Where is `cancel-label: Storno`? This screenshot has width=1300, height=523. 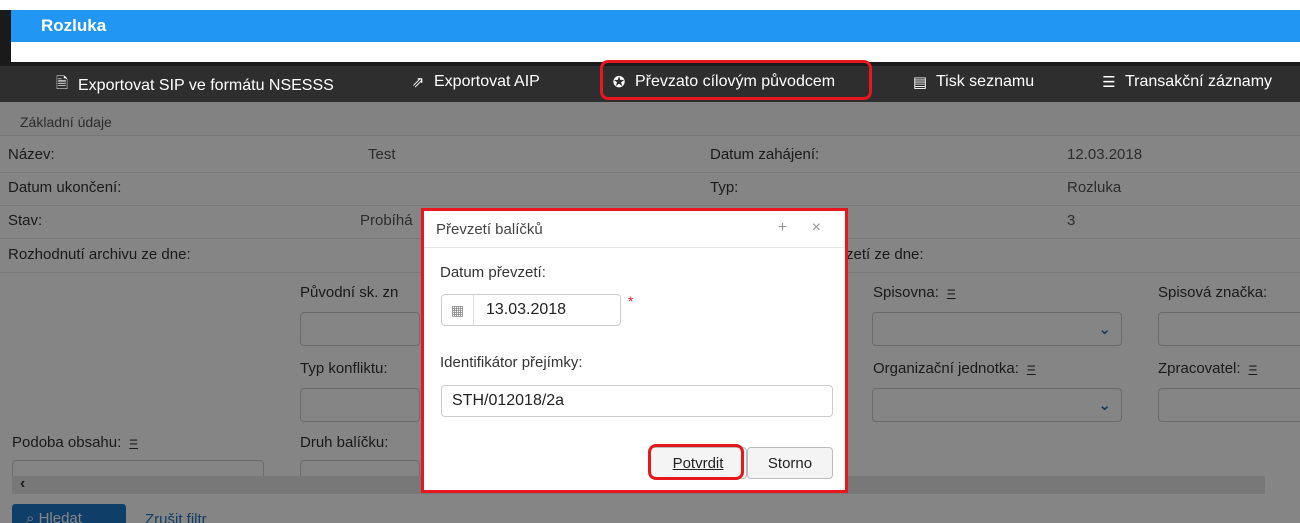
cancel-label: Storno is located at coordinates (790, 463).